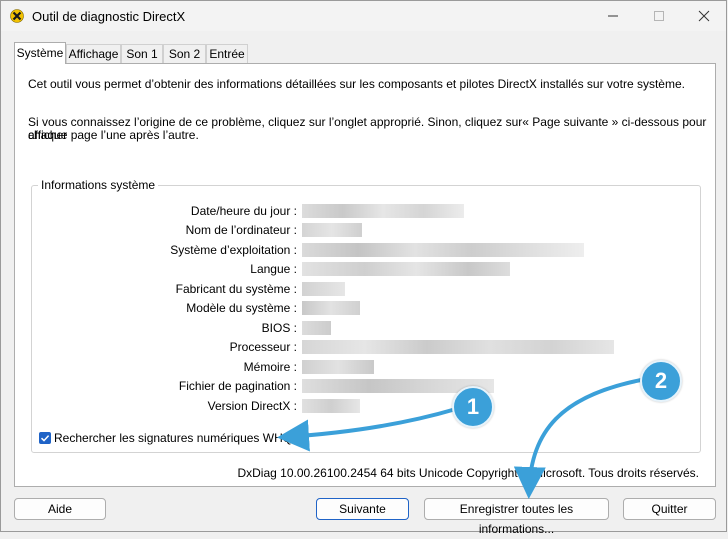 The height and width of the screenshot is (539, 728). I want to click on label-system-manufacturer: Fabricant du système :, so click(236, 289).